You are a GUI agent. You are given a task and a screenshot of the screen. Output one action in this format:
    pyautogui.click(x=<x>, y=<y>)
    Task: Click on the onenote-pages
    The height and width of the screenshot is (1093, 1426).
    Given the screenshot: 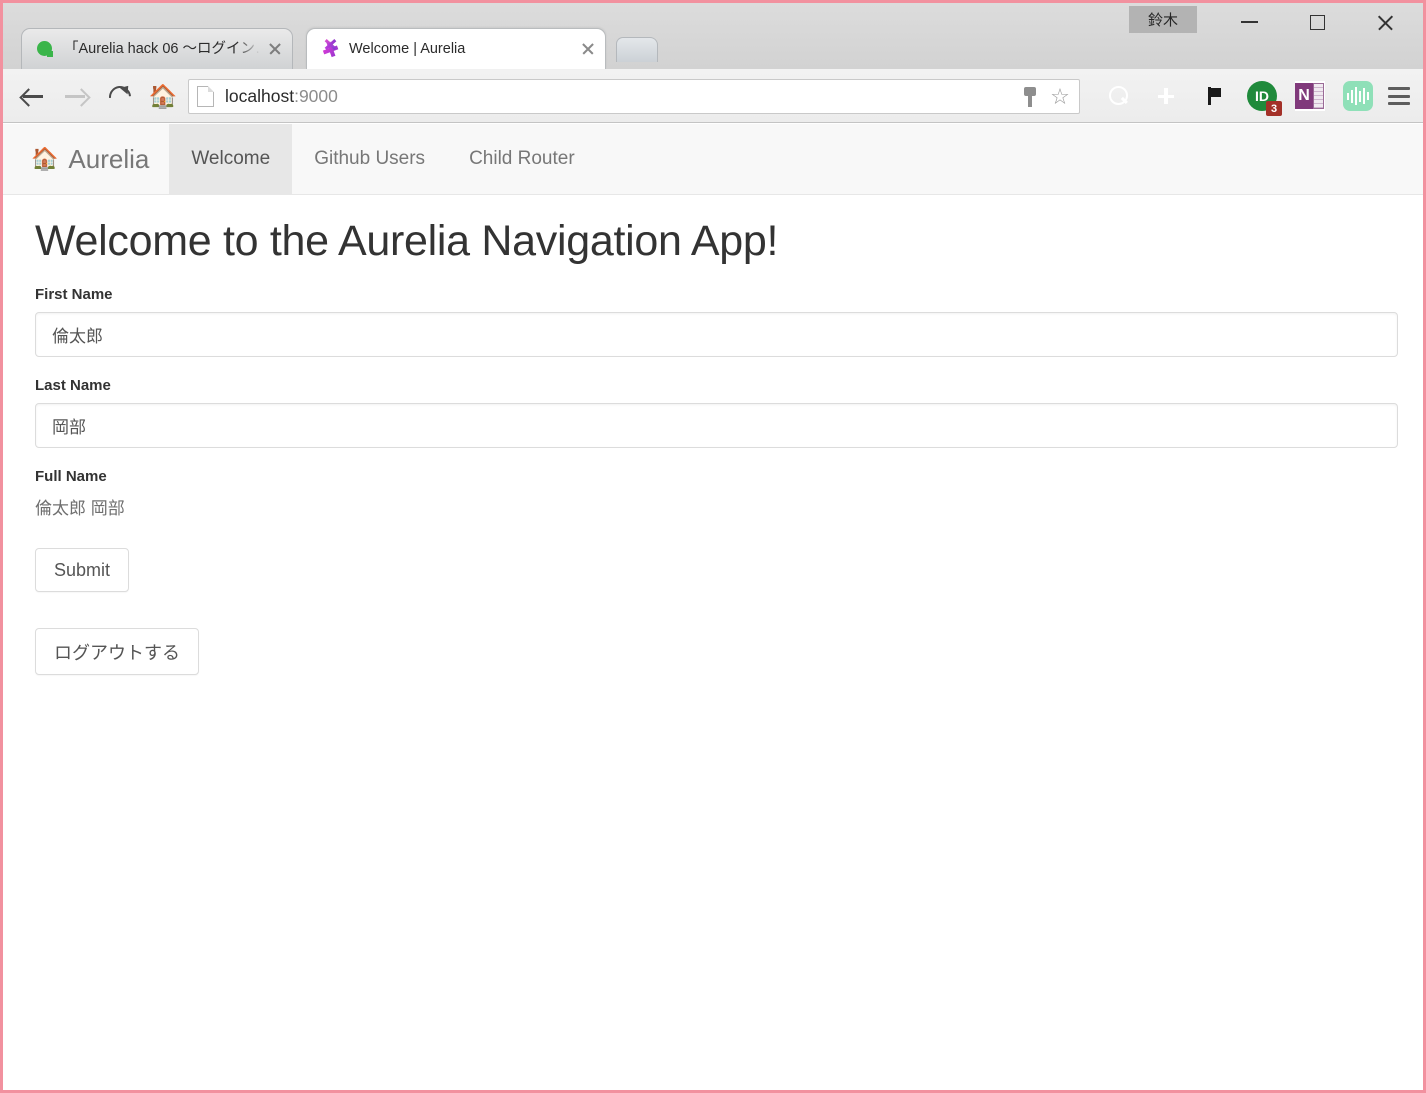 What is the action you would take?
    pyautogui.click(x=1318, y=96)
    